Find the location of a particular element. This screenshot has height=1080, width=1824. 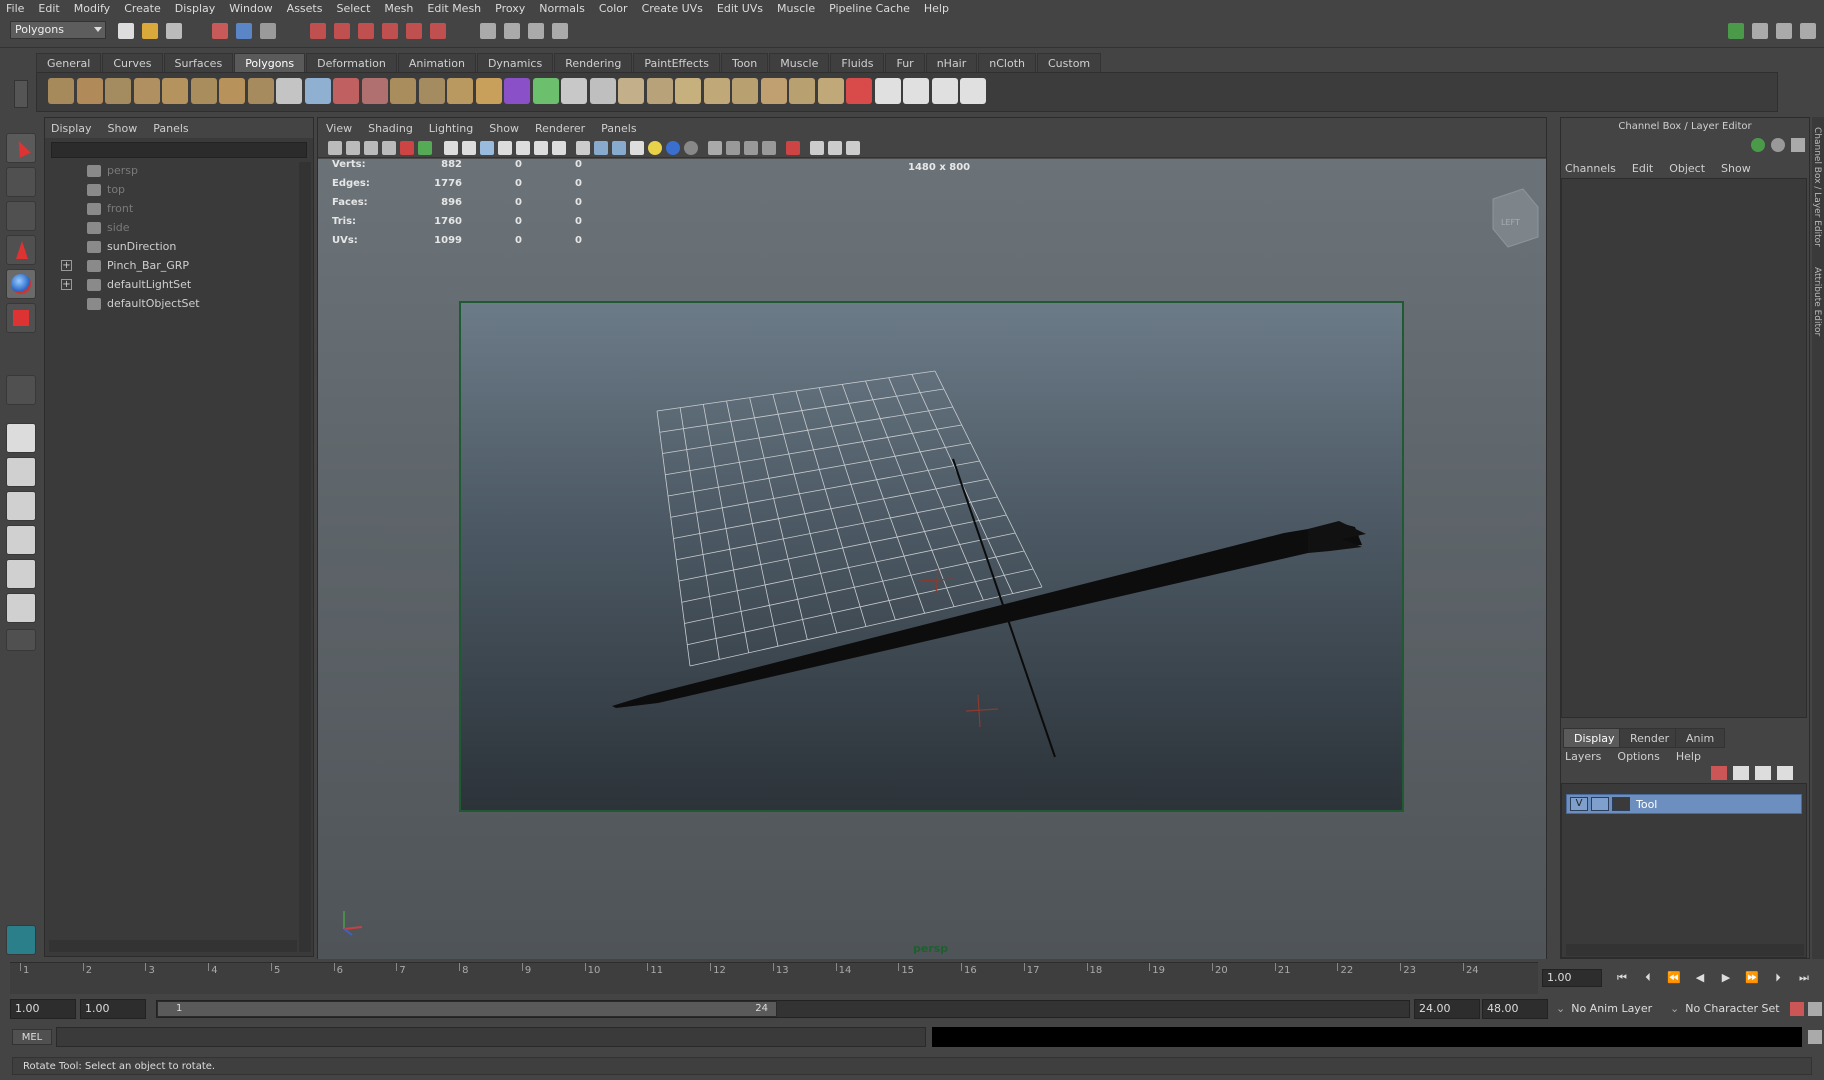

current-frame-field: 1.00 is located at coordinates (1572, 978).